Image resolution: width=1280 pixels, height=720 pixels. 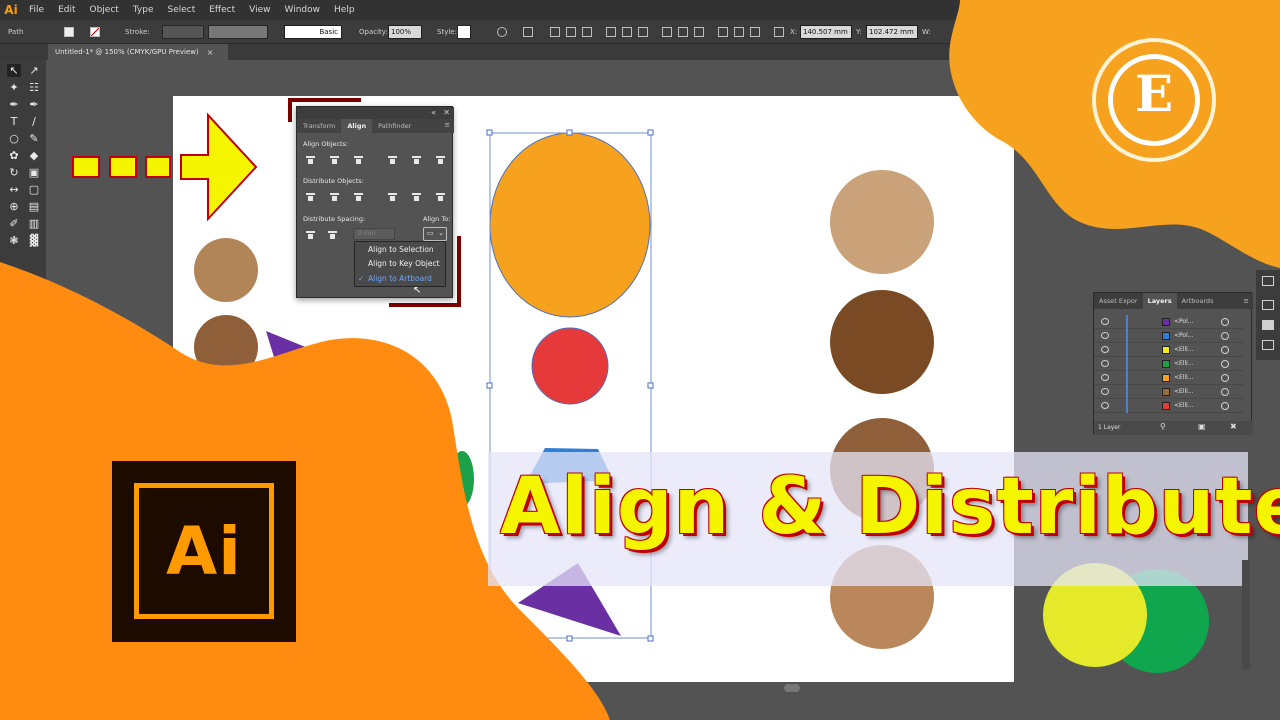 What do you see at coordinates (1268, 345) in the screenshot?
I see `artboards-icon` at bounding box center [1268, 345].